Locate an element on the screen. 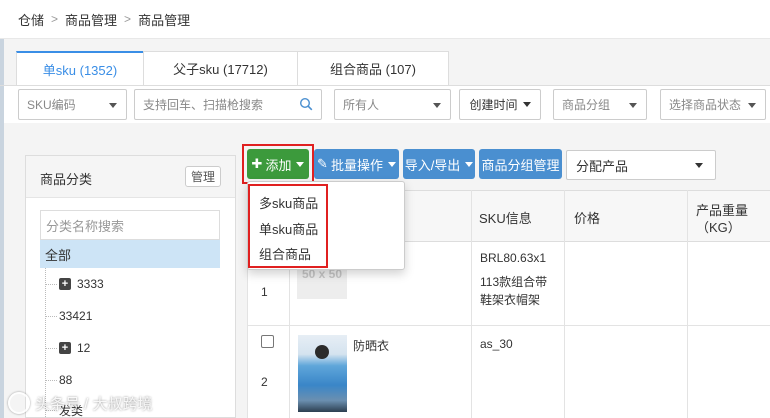 This screenshot has height=418, width=770. product-group-select: 商品分组 is located at coordinates (600, 104).